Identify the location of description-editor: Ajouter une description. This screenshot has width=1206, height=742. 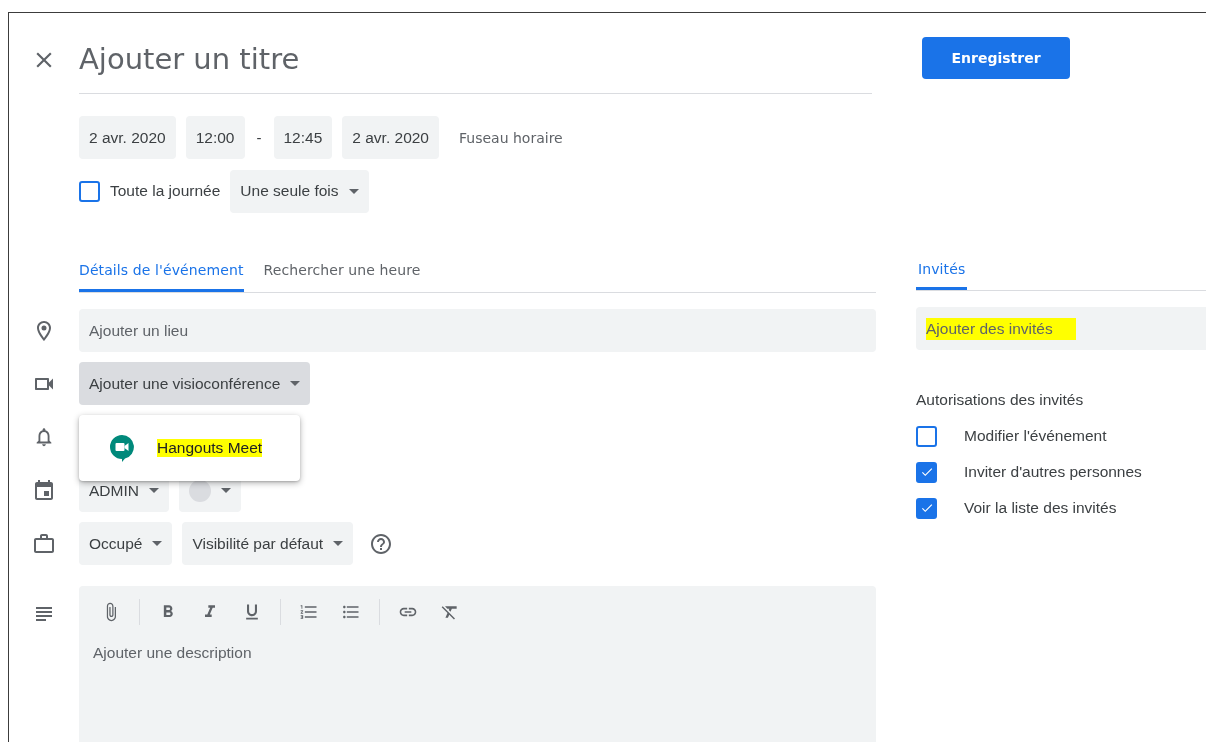
(477, 663).